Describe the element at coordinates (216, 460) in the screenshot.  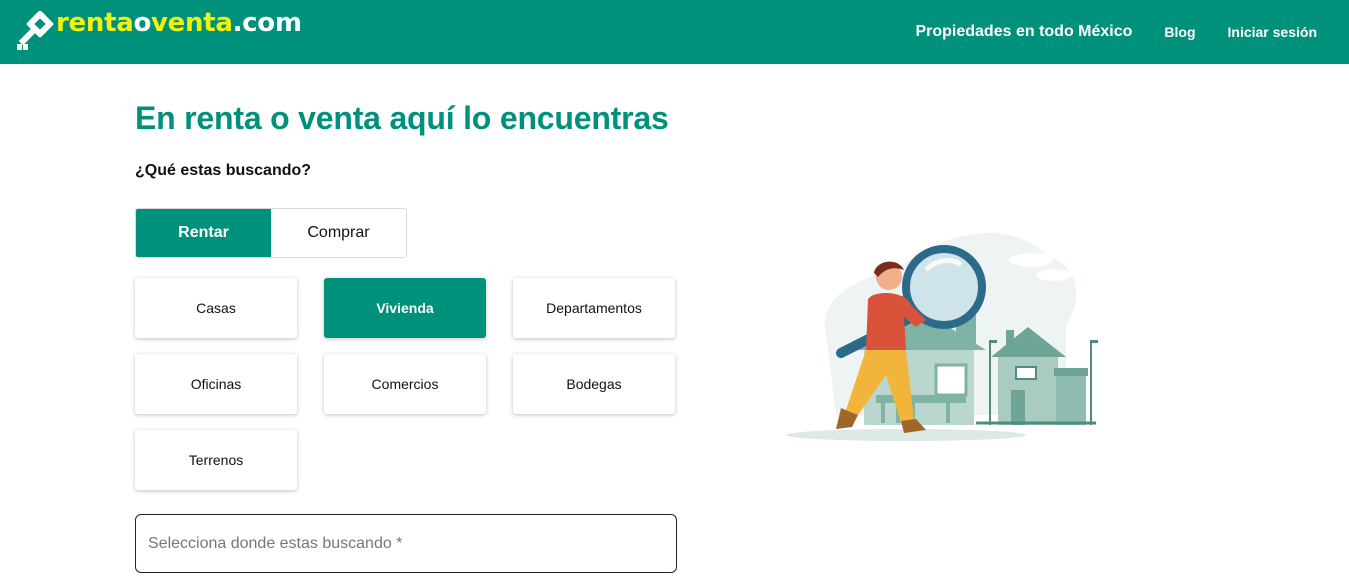
I see `category-terrenos-button: Terrenos` at that location.